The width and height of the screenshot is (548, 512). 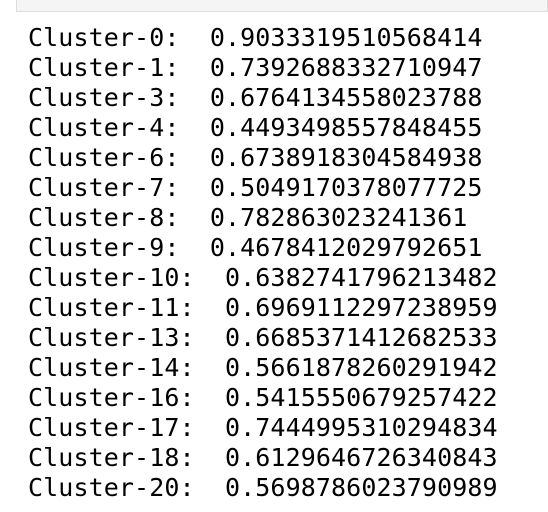 I want to click on output-line: Cluster-3: 0.6764134558023788, so click(x=255, y=97).